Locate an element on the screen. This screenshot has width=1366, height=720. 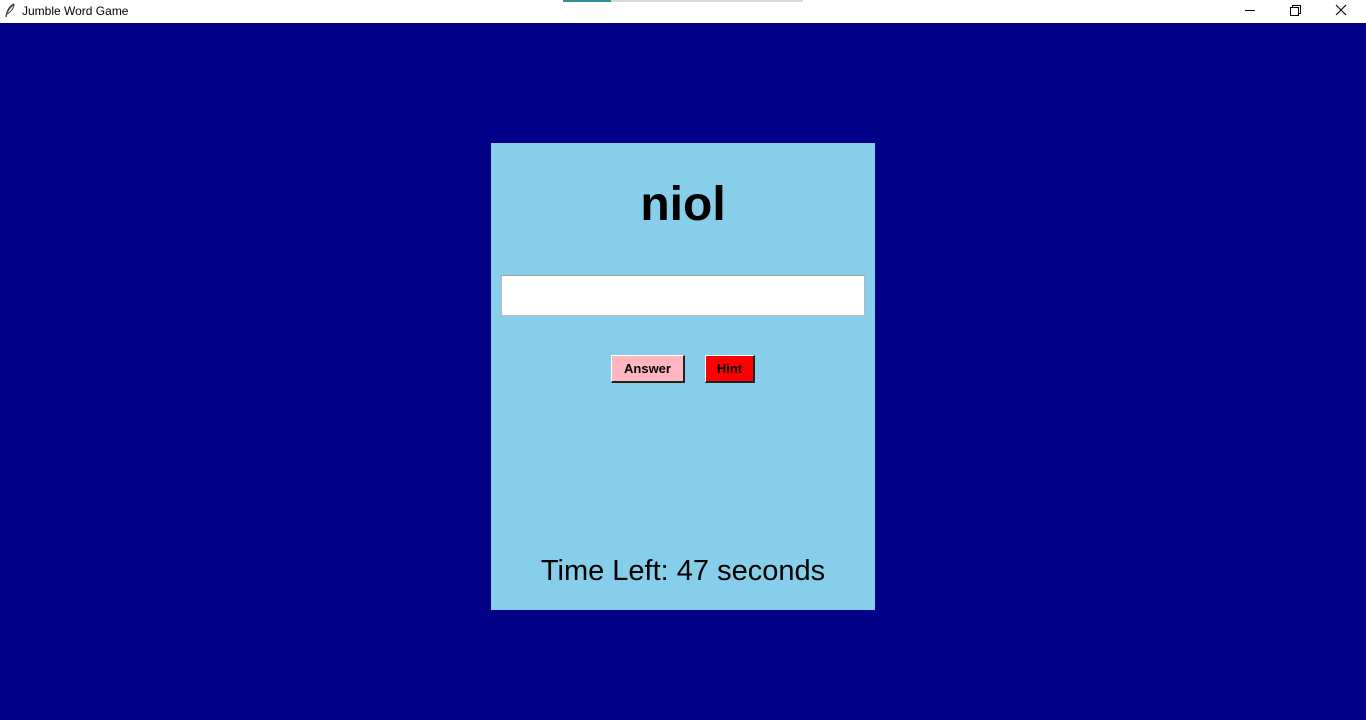
answer-input is located at coordinates (683, 295).